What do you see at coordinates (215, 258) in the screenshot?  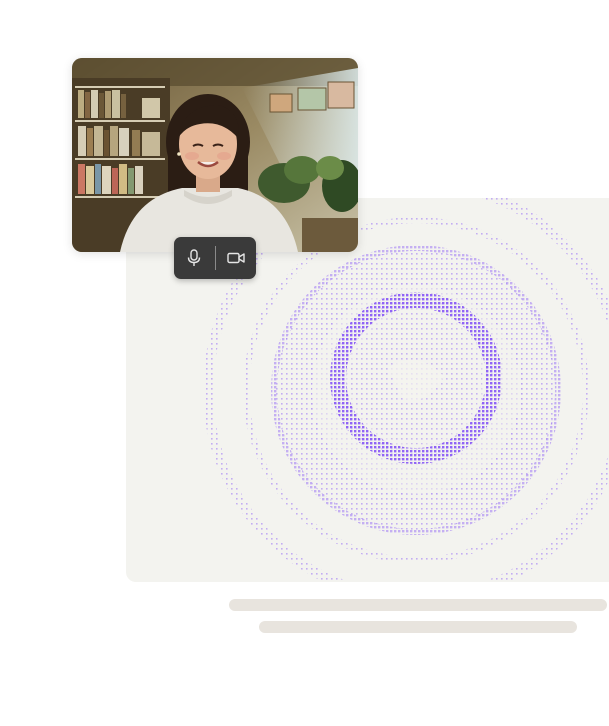 I see `call-controls` at bounding box center [215, 258].